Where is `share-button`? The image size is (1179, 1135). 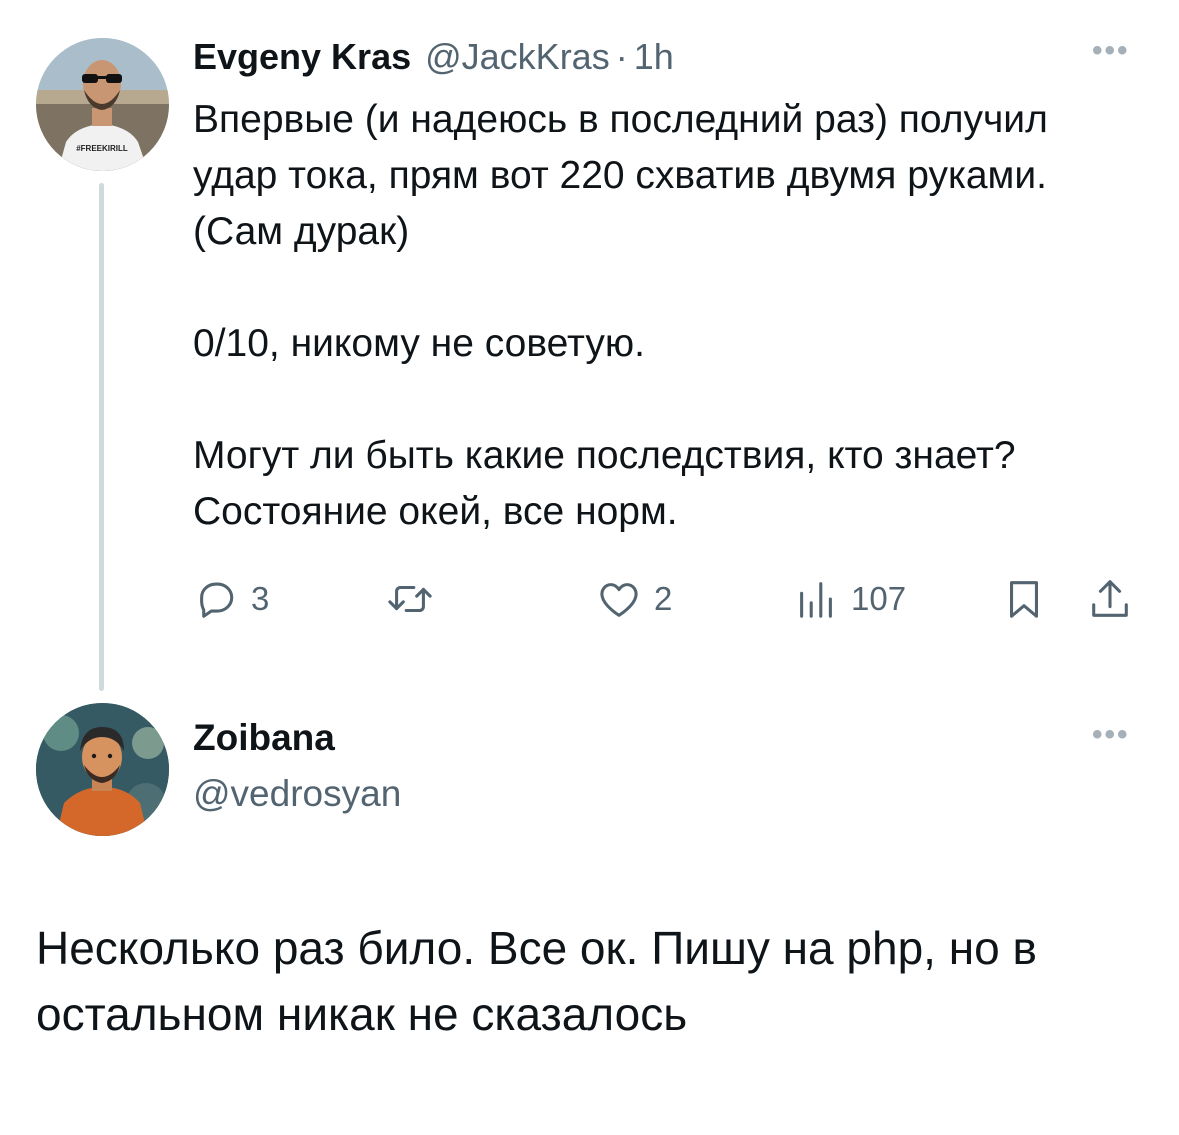 share-button is located at coordinates (1110, 599).